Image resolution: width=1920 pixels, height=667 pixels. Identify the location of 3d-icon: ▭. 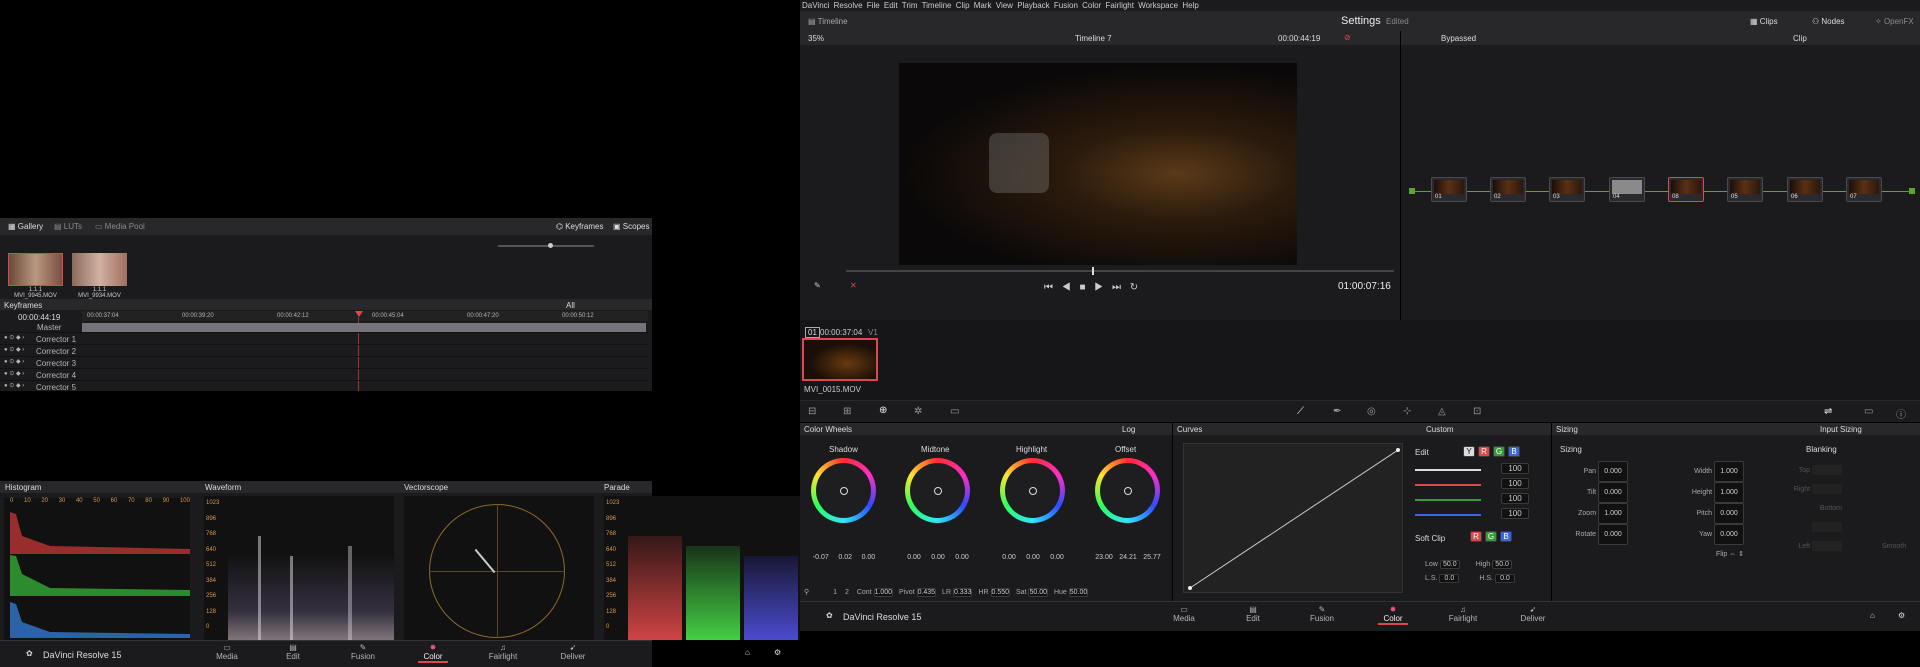
(1868, 411).